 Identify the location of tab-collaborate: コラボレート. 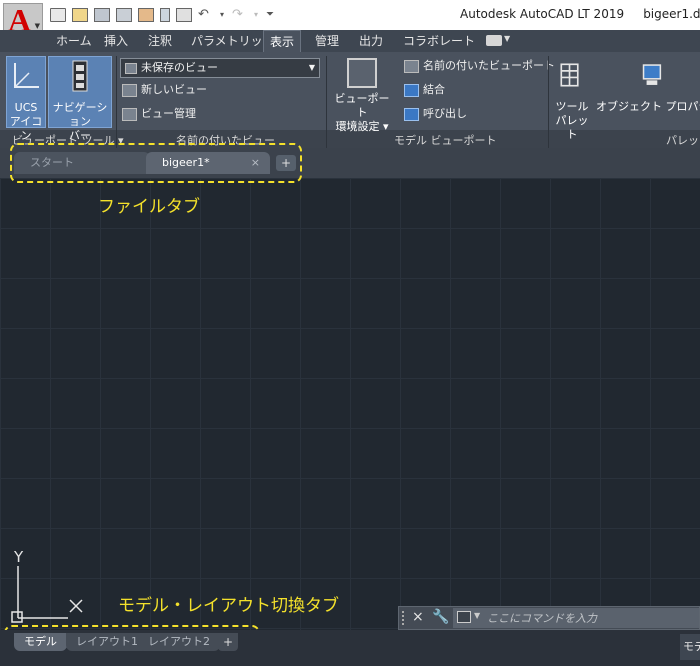
(439, 41).